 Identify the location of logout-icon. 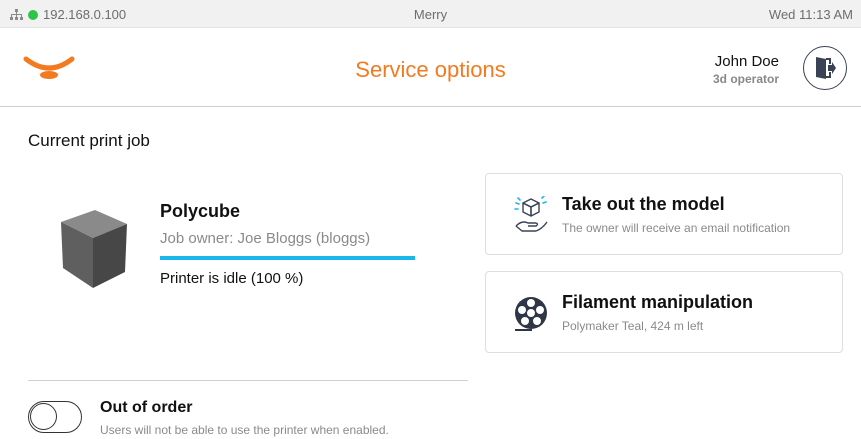
(826, 68).